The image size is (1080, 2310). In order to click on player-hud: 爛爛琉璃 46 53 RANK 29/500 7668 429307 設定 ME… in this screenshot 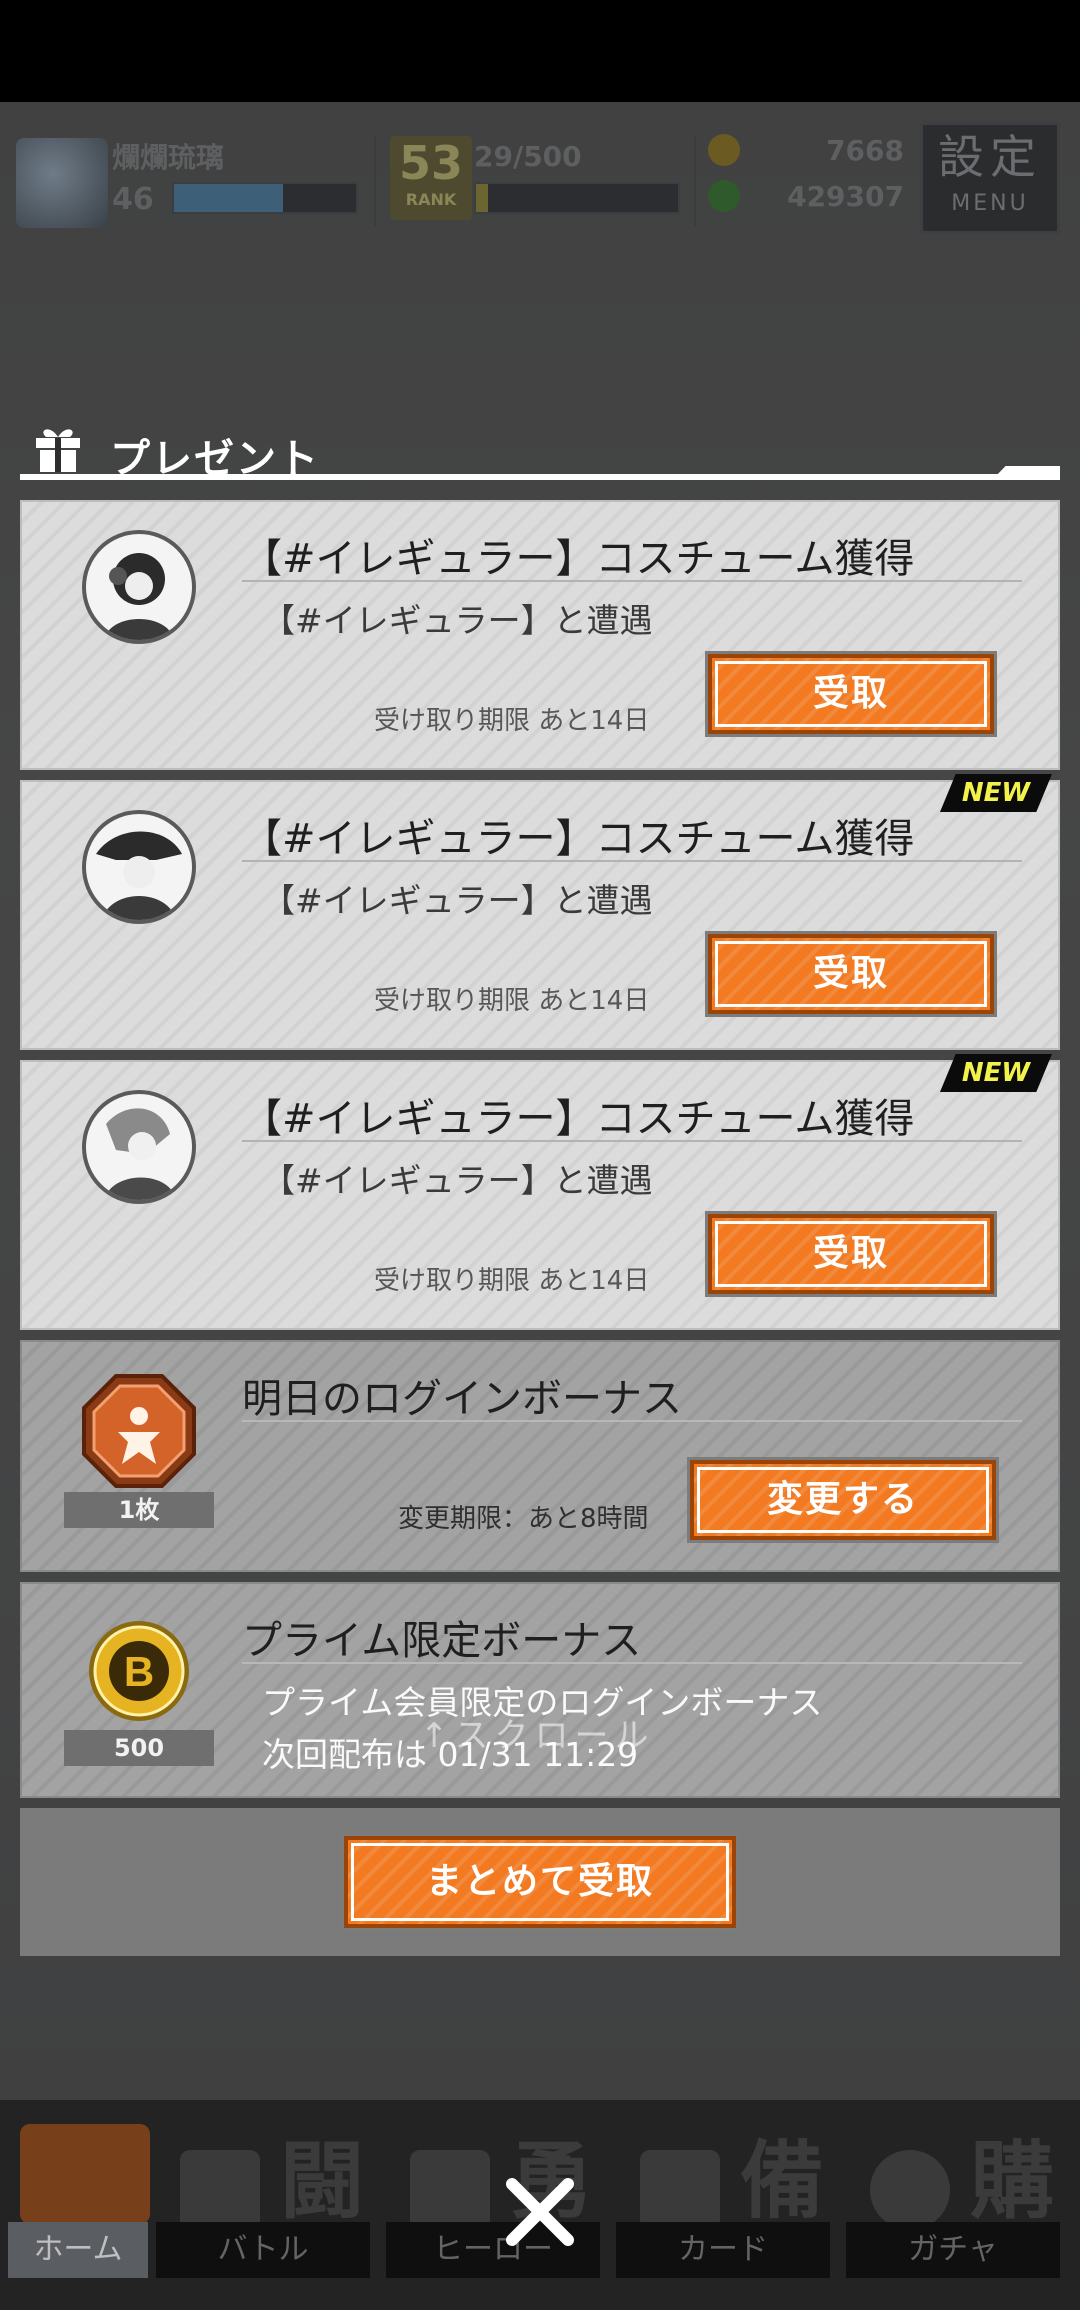, I will do `click(540, 178)`.